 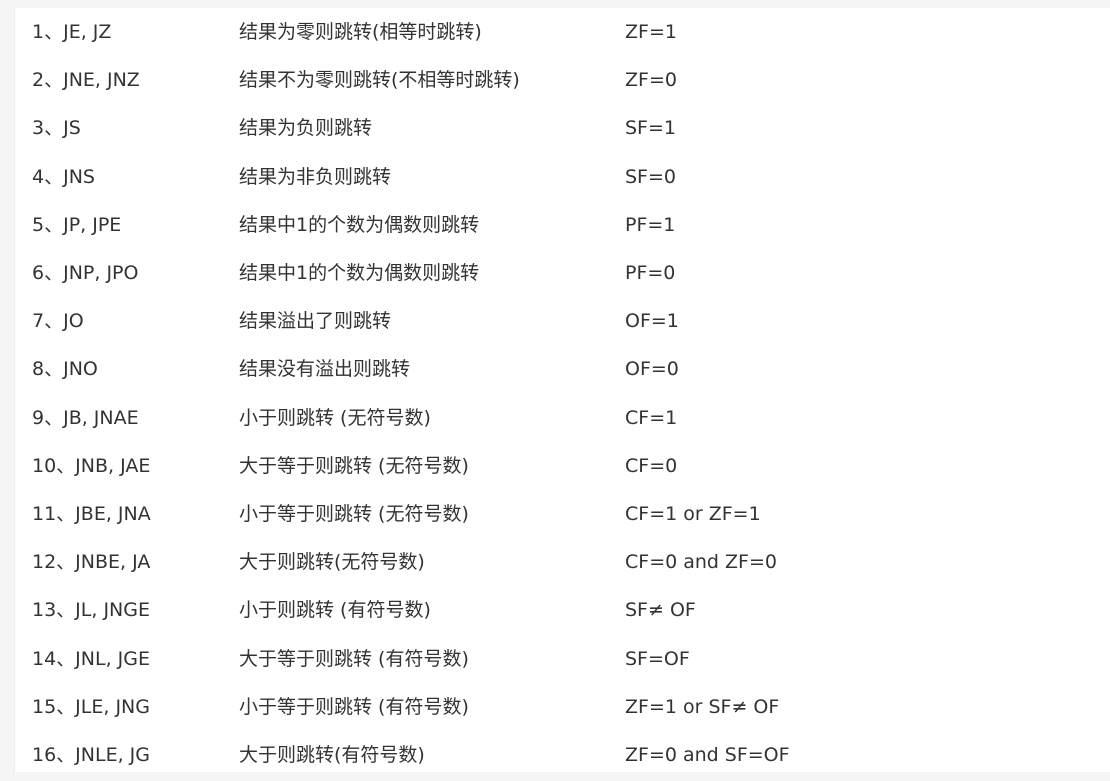 What do you see at coordinates (562, 562) in the screenshot?
I see `list-item: 12、JNBE, JA 大于则跳转(无符号数) CF=0 and ZF=0` at bounding box center [562, 562].